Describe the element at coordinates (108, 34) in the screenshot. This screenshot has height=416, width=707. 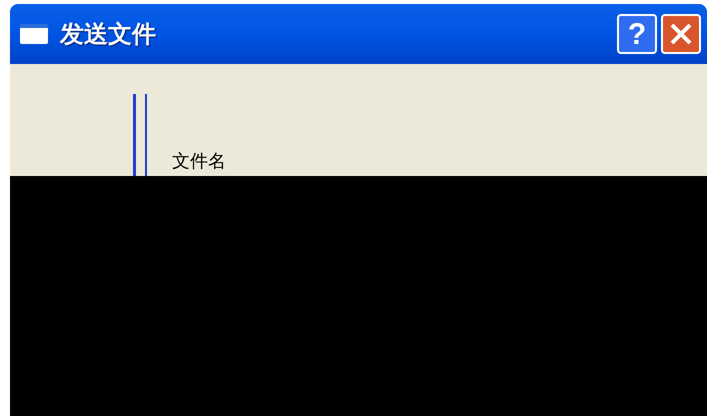
I see `window-title: 发送文件` at that location.